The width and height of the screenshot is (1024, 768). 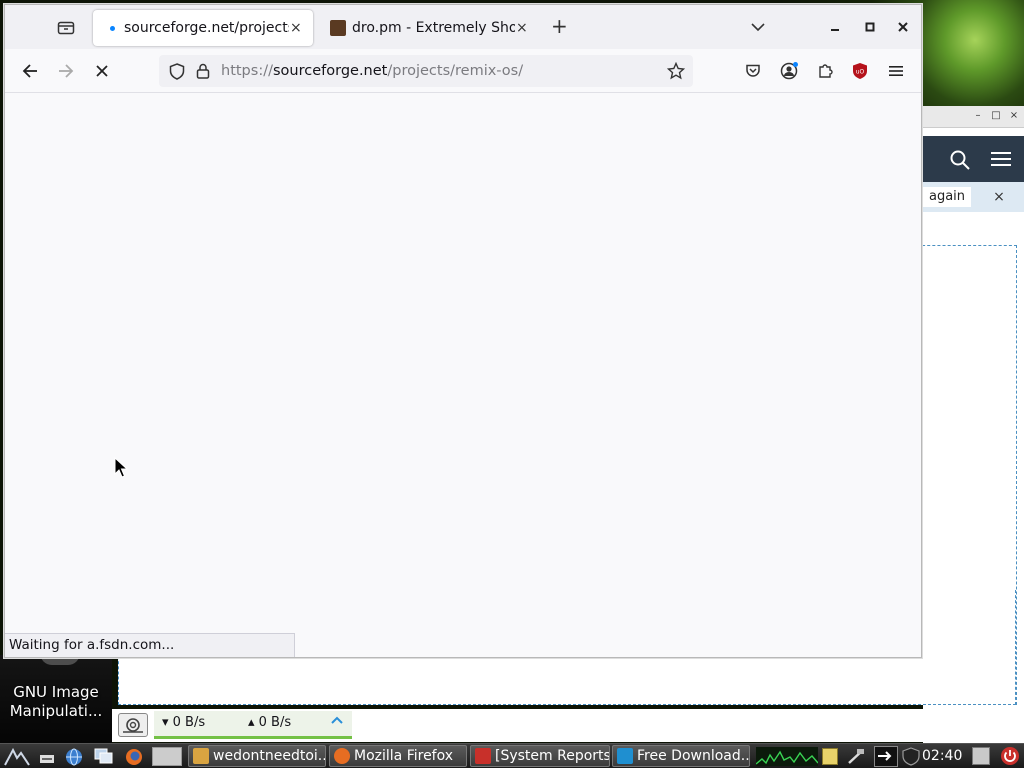 I want to click on tab-title: dro.pm - Extremely Short URLs, so click(x=433, y=28).